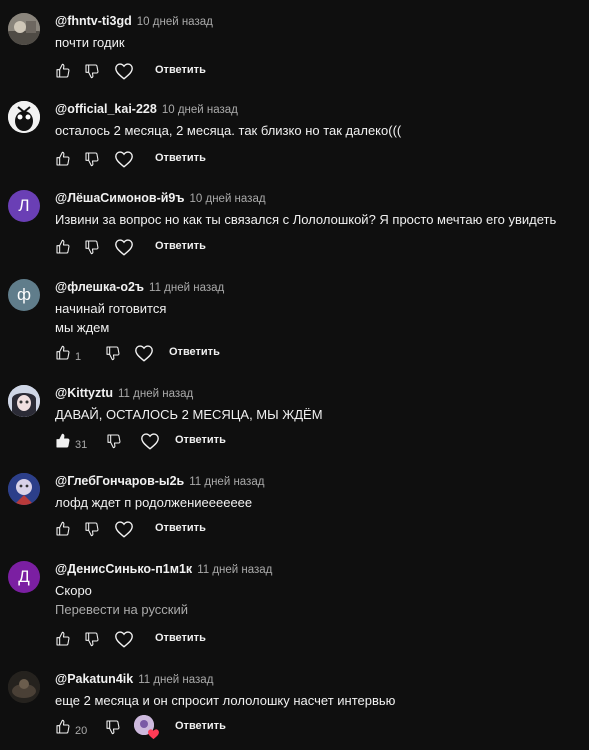  What do you see at coordinates (111, 308) in the screenshot?
I see `comment-text-line: начинай готовится` at bounding box center [111, 308].